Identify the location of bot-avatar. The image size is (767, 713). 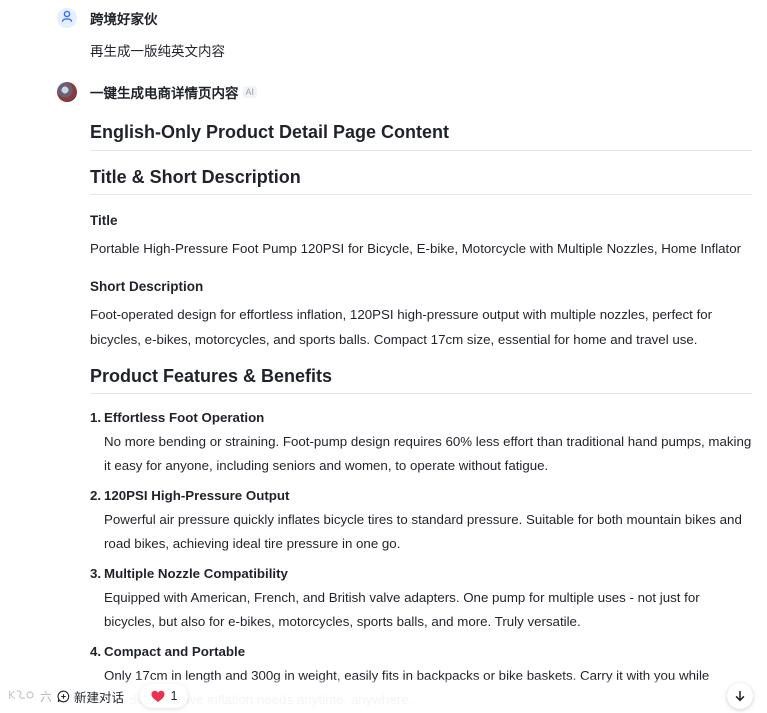
(67, 92).